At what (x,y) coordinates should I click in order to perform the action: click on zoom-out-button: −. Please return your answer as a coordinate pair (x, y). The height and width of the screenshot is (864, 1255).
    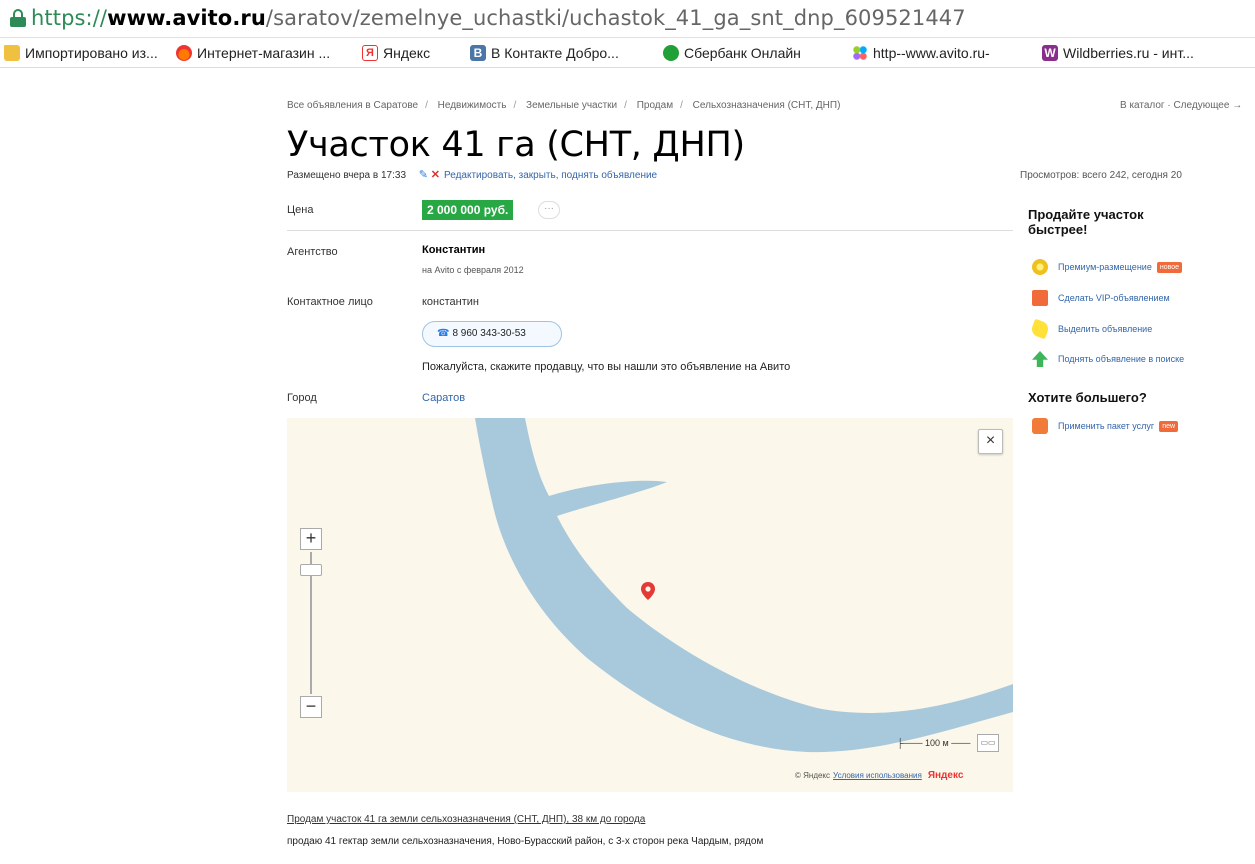
    Looking at the image, I should click on (311, 707).